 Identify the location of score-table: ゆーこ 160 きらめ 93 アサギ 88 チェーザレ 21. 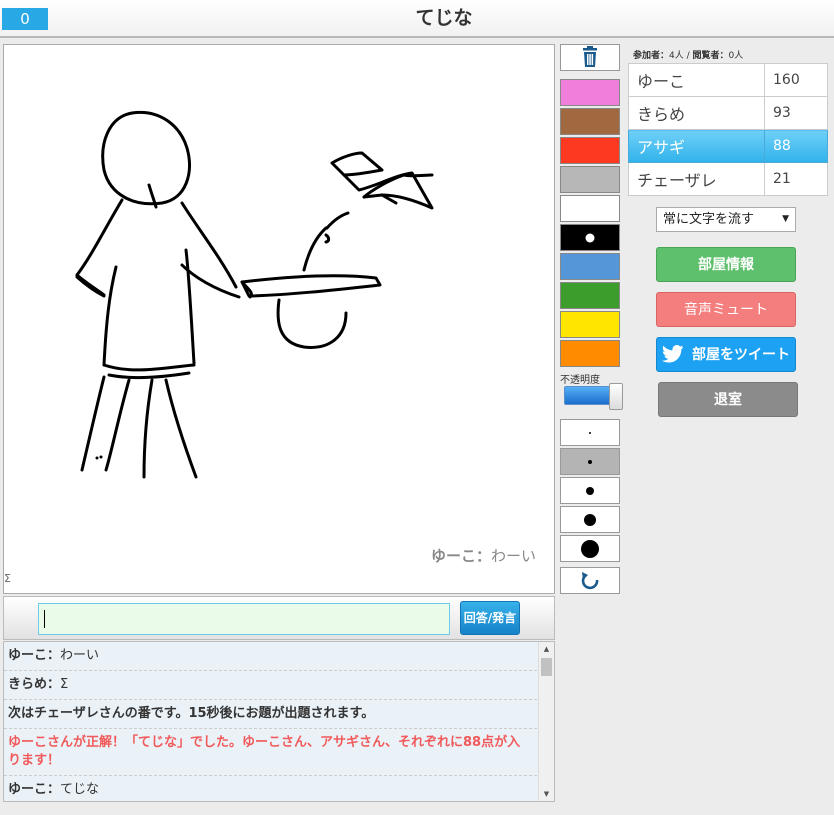
(728, 129).